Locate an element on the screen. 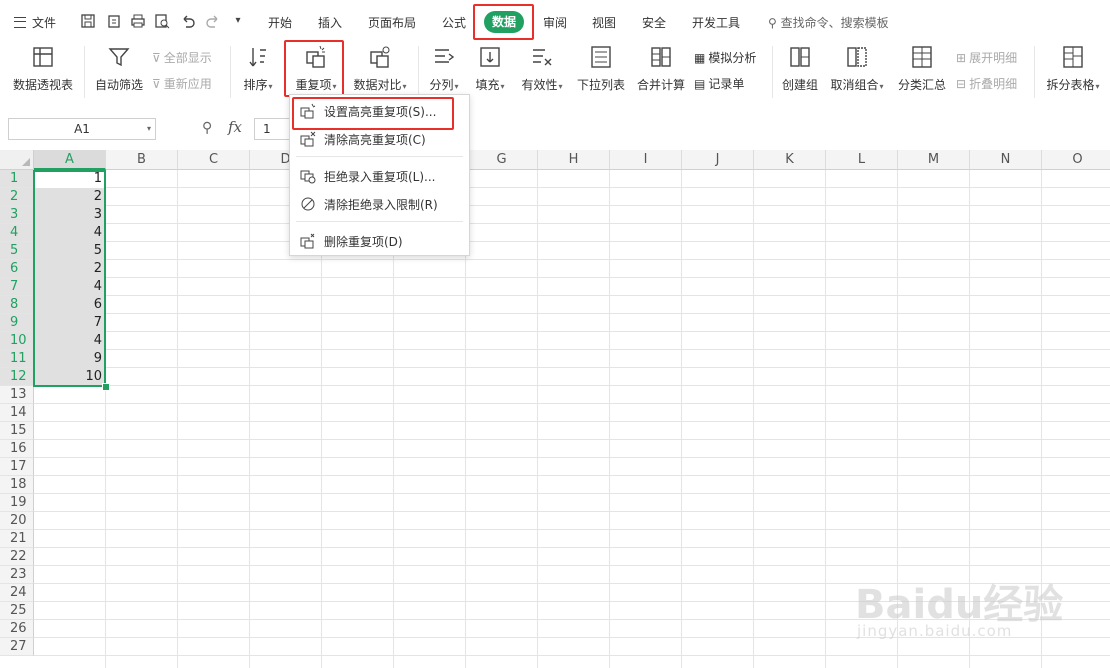 This screenshot has height=668, width=1110. row-header-22: 22 is located at coordinates (17, 557).